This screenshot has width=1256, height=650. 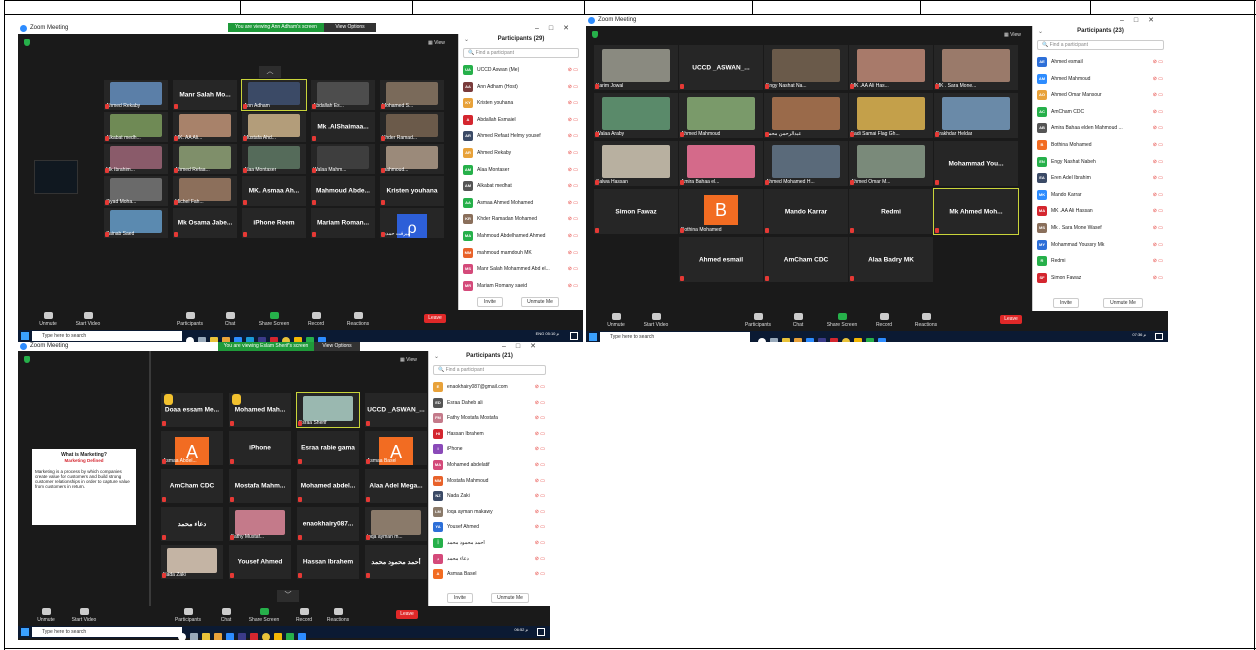 What do you see at coordinates (396, 562) in the screenshot?
I see `participant-video-tile: أحمد محمود محمد` at bounding box center [396, 562].